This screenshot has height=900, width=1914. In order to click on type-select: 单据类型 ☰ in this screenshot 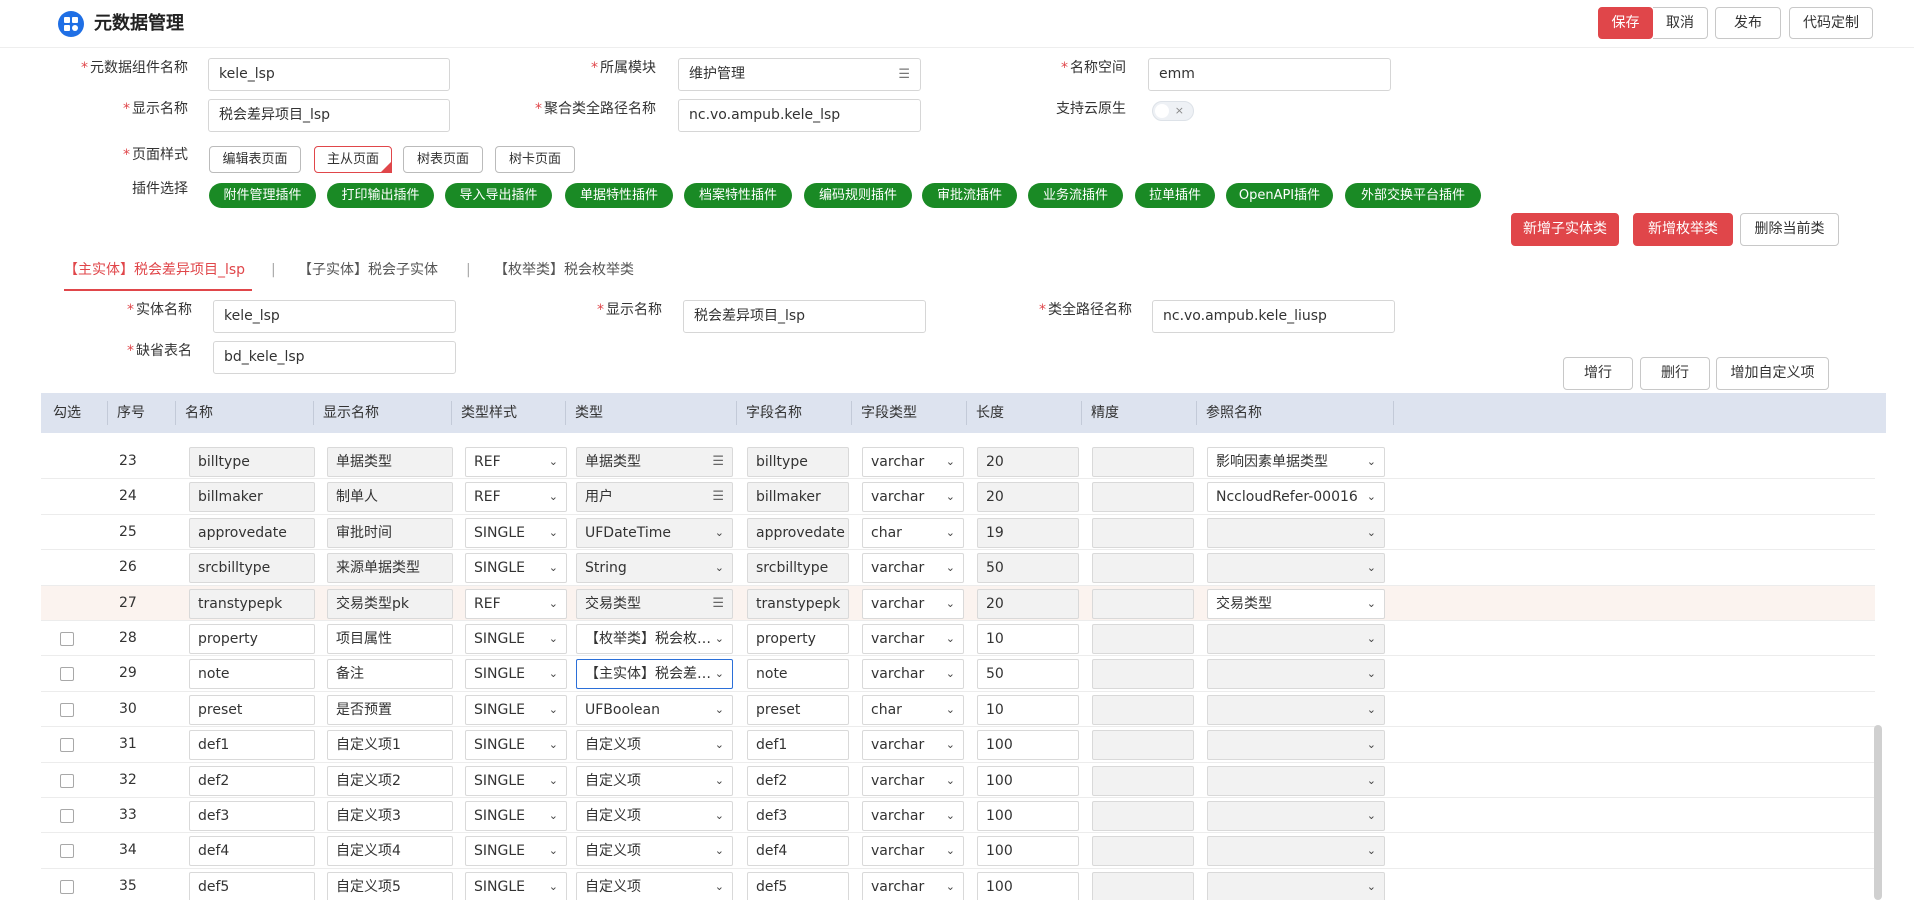, I will do `click(654, 462)`.